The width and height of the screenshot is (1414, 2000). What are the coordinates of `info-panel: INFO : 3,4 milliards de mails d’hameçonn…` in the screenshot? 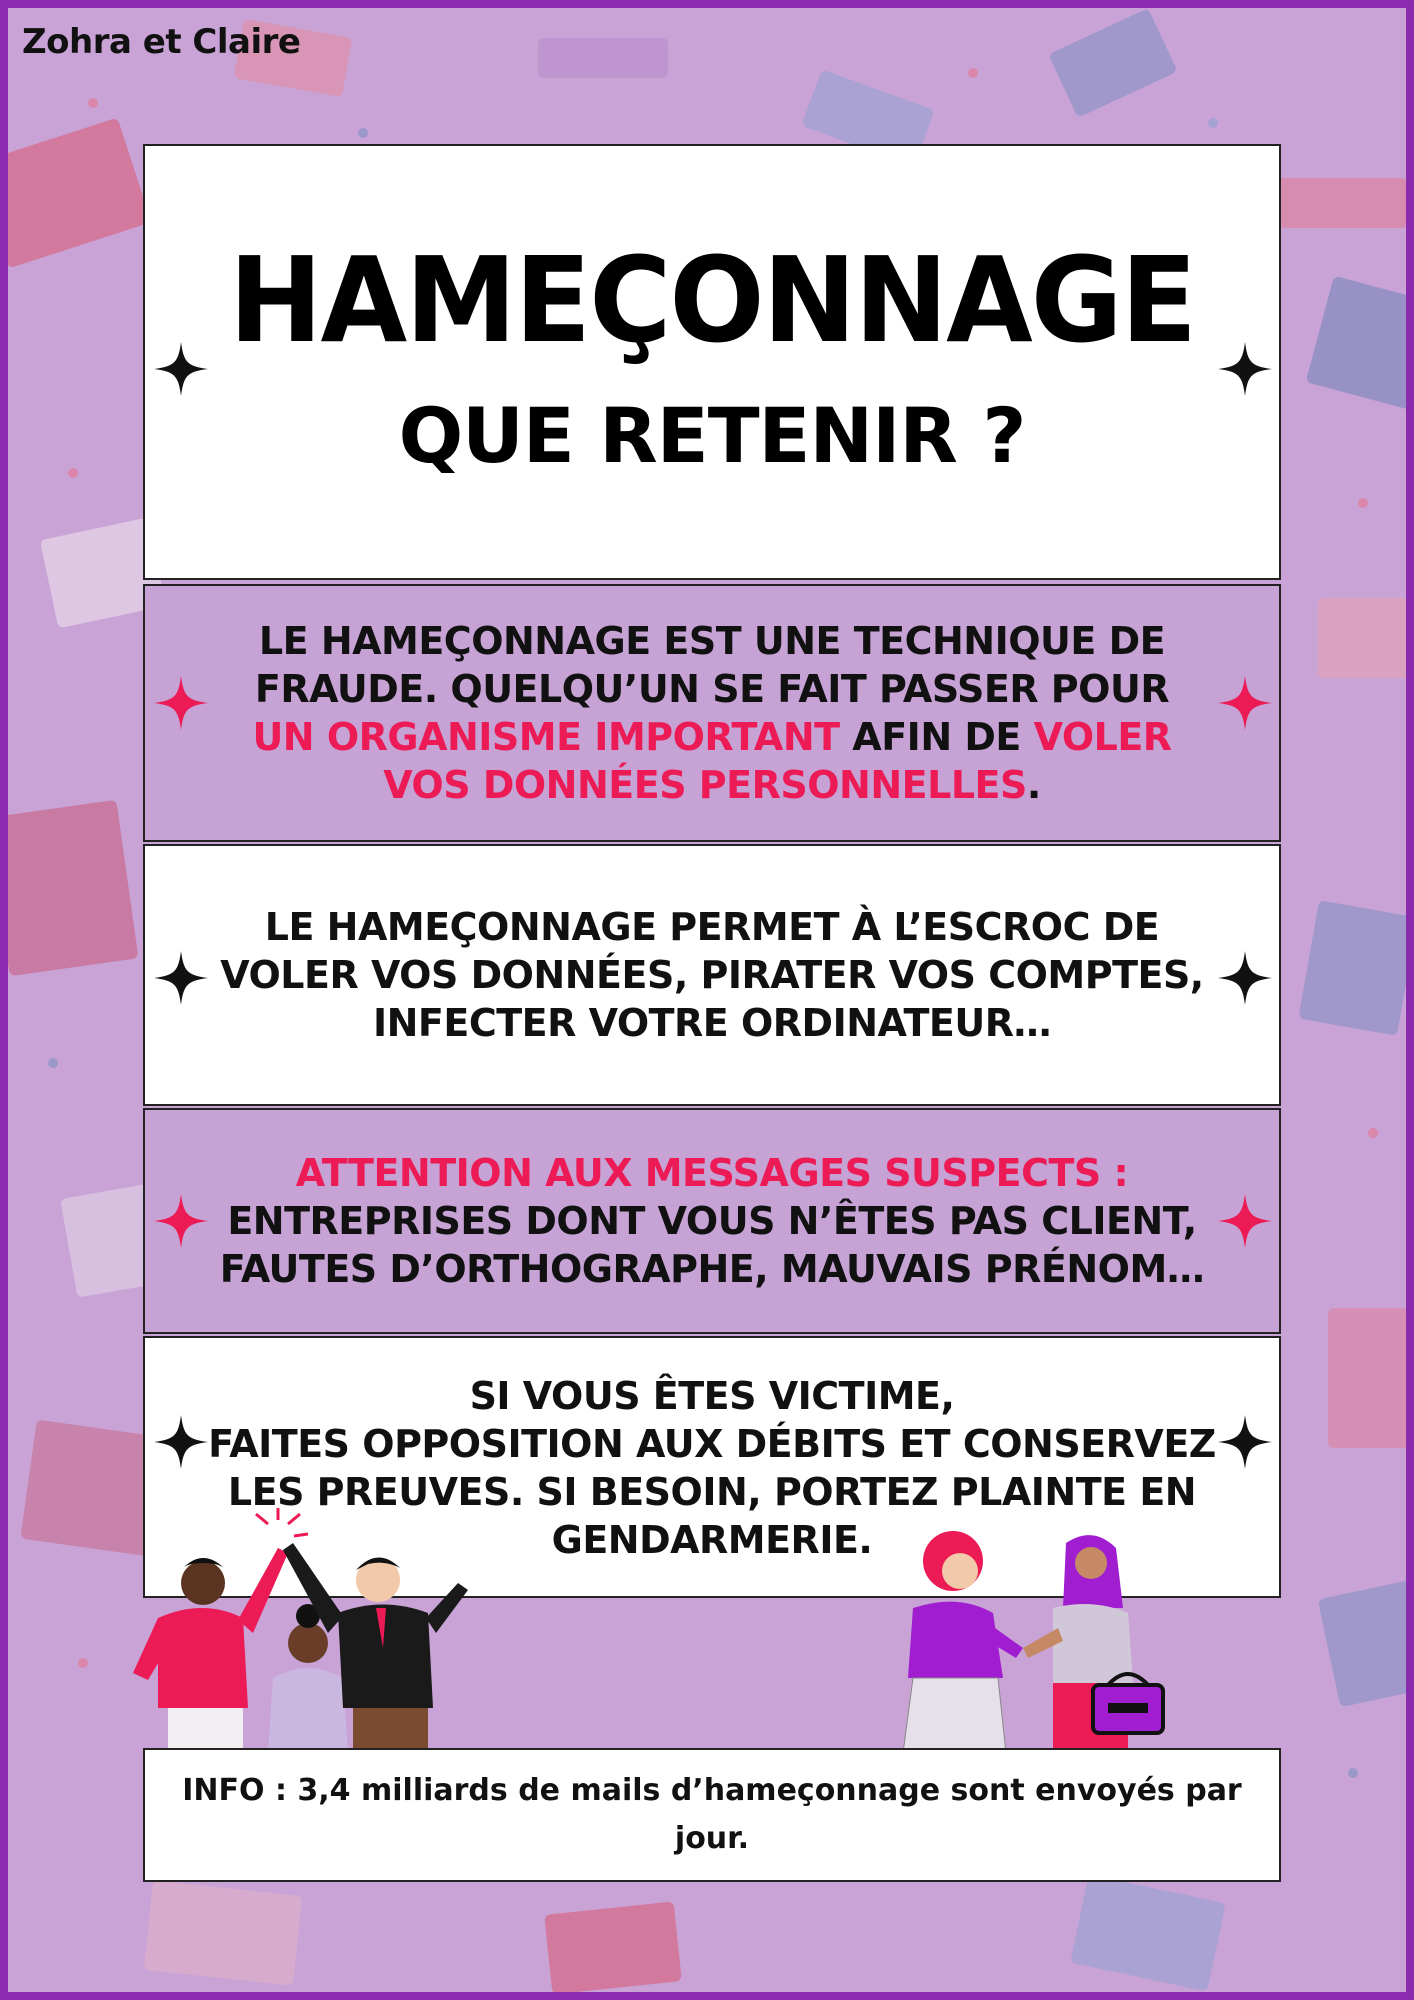 It's located at (712, 1815).